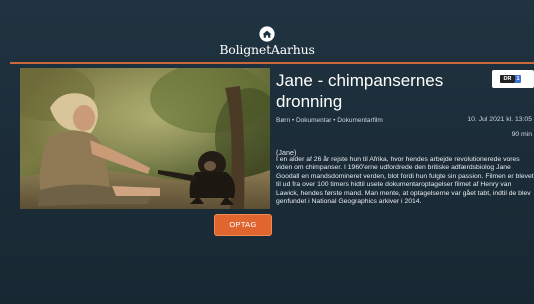  I want to click on program-genres: Børn • Dokumentar • Dokumentarfilm, so click(329, 120).